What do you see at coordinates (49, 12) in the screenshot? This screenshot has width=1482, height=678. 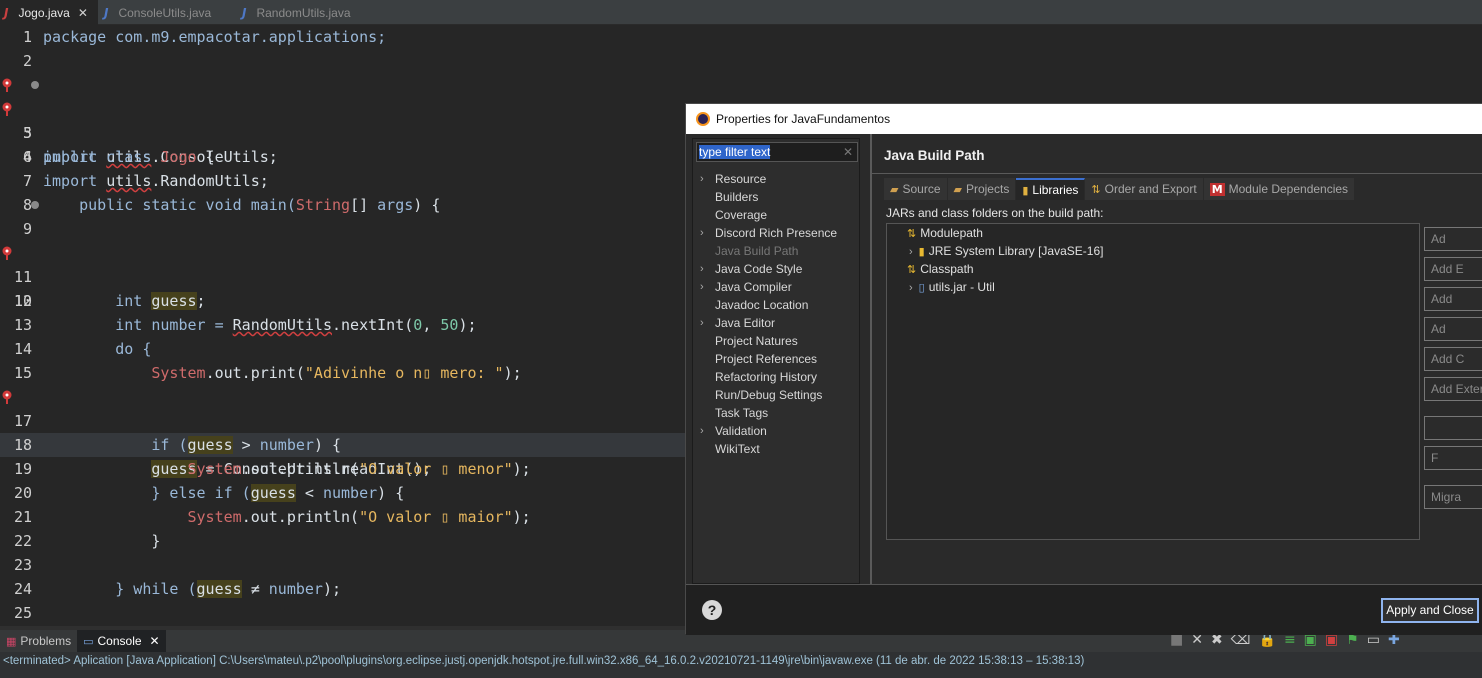 I see `tab-jogo-java: J Jogo.java ✕` at bounding box center [49, 12].